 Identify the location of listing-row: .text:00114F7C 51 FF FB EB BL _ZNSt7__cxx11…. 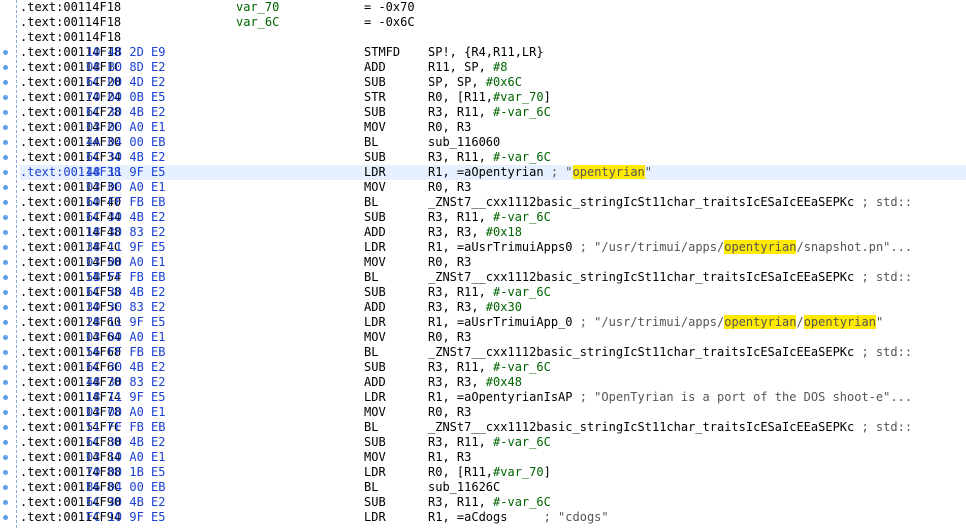
(493, 427).